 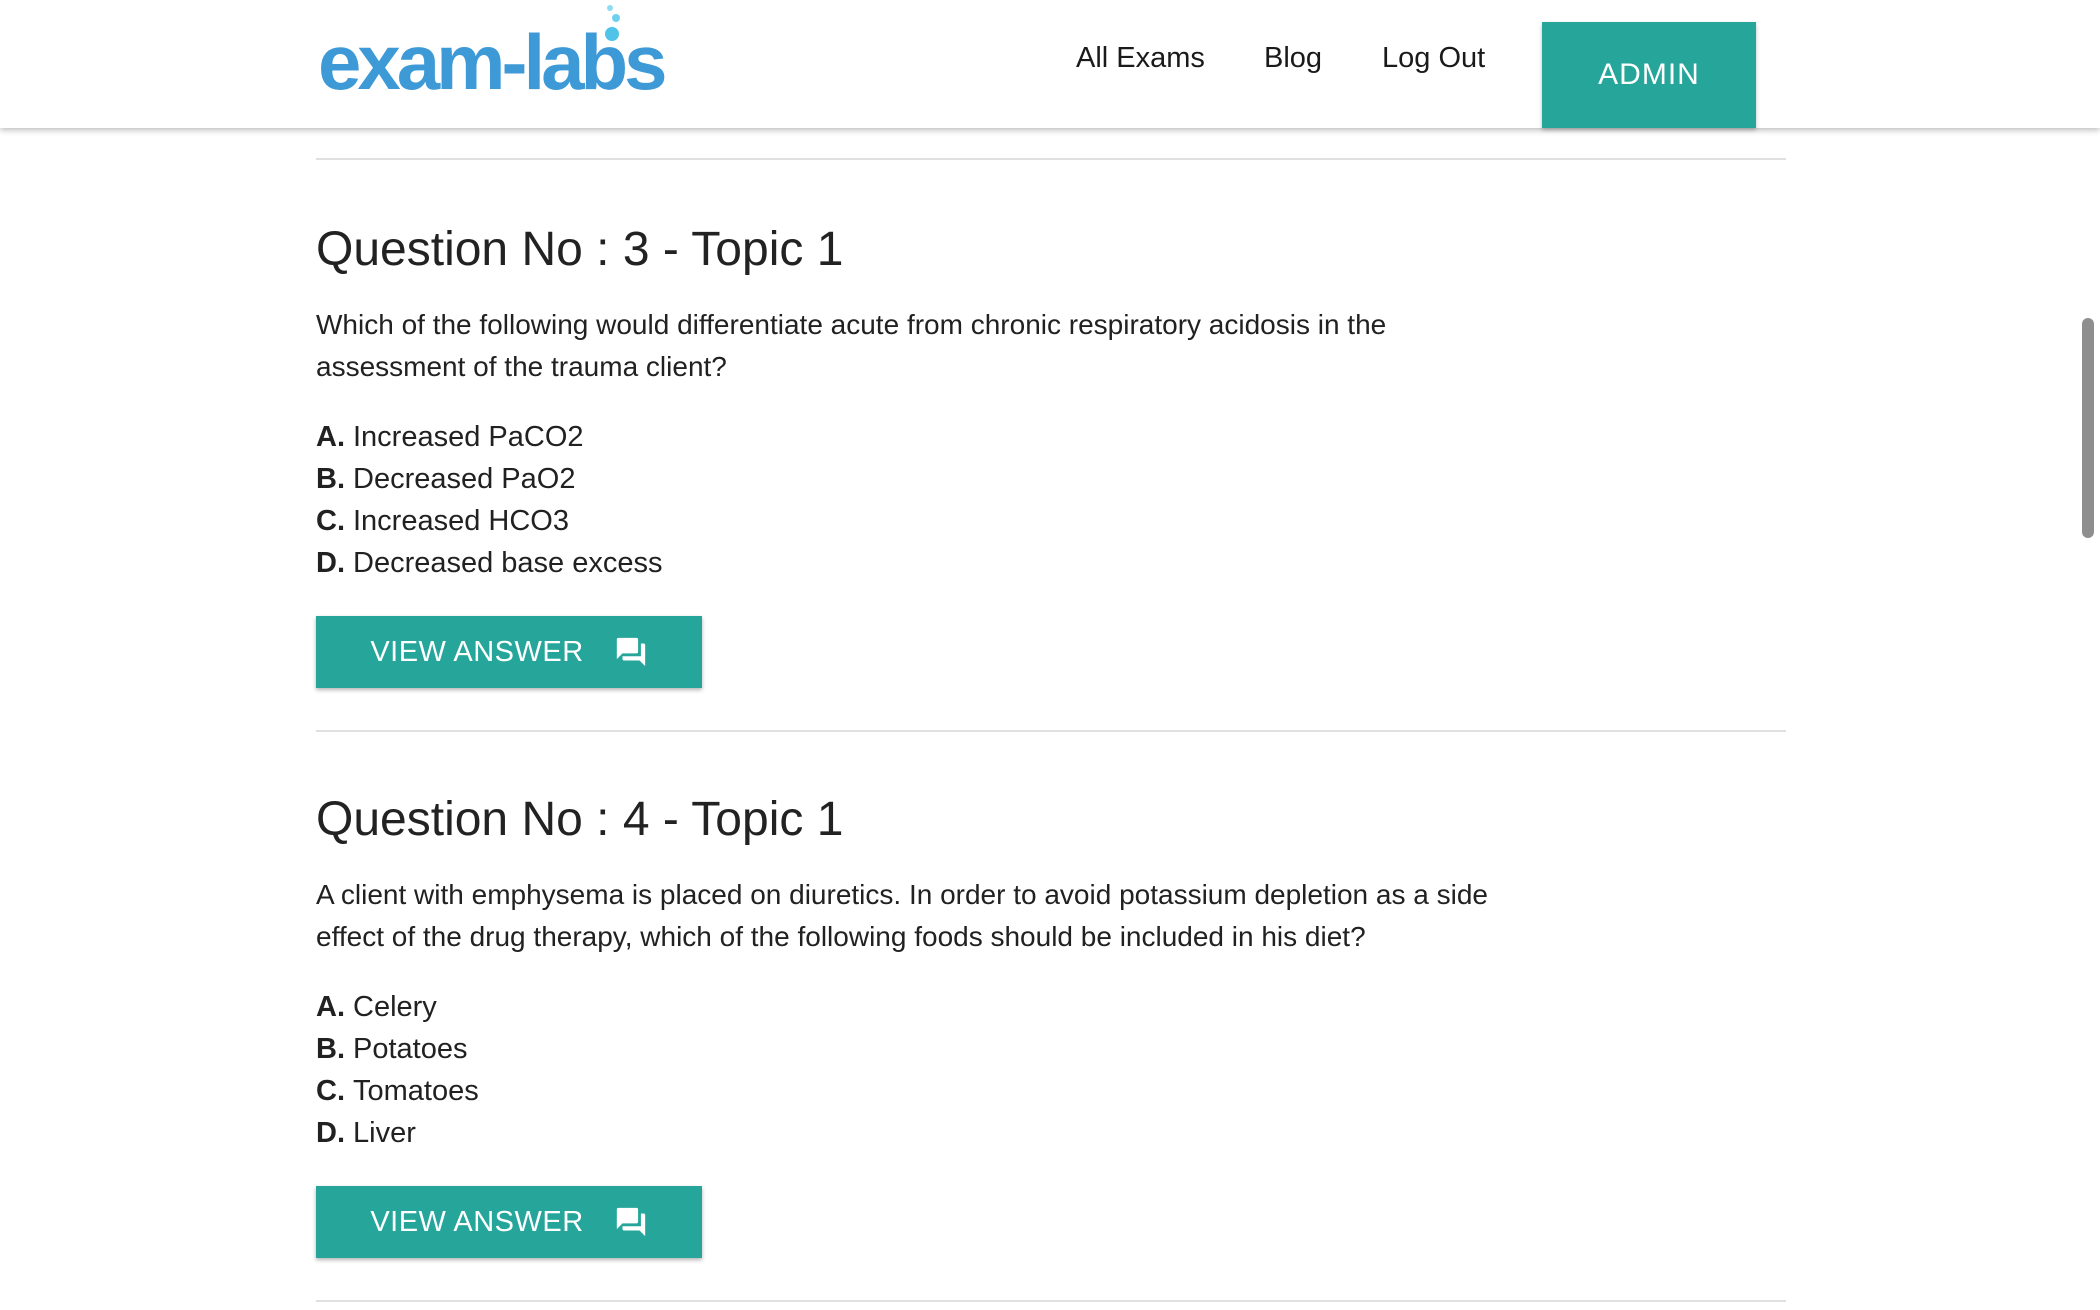 I want to click on nav-all-exams: All Exams, so click(x=1140, y=58).